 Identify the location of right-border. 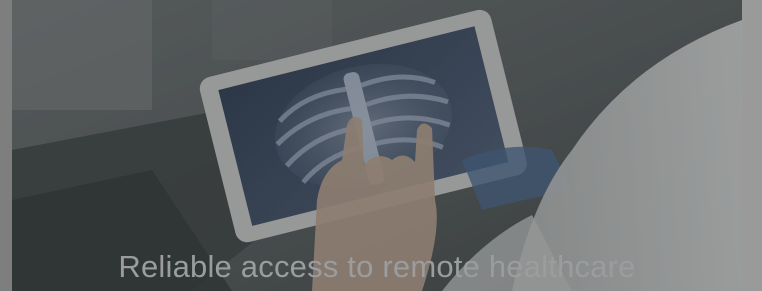
(752, 145).